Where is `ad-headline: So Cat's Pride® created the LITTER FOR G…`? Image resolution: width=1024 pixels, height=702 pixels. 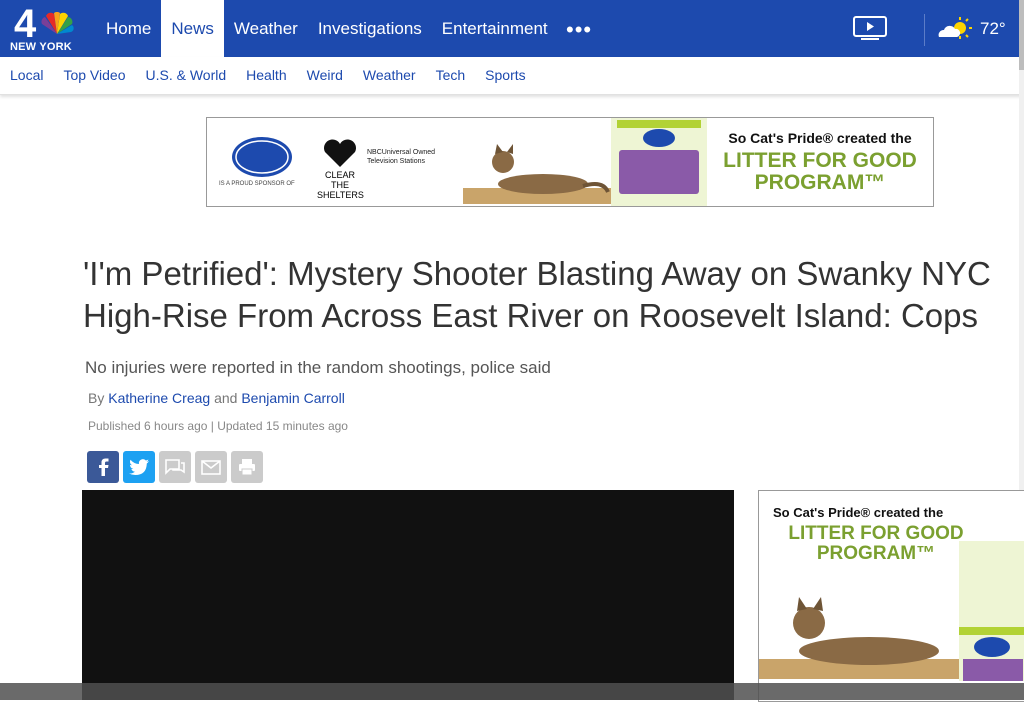 ad-headline: So Cat's Pride® created the LITTER FOR G… is located at coordinates (820, 162).